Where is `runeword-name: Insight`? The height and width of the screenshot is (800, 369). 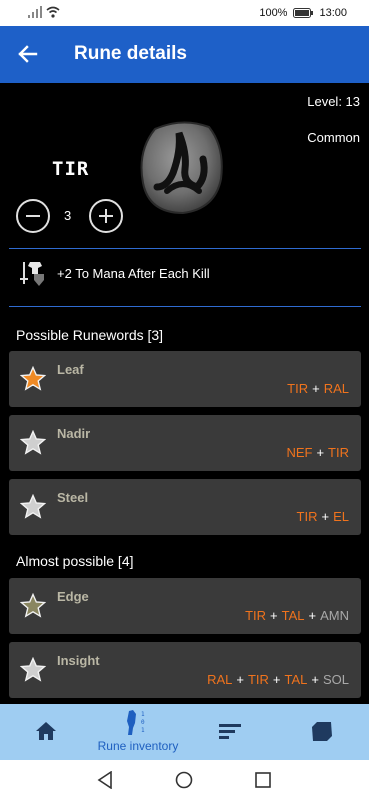
runeword-name: Insight is located at coordinates (78, 660).